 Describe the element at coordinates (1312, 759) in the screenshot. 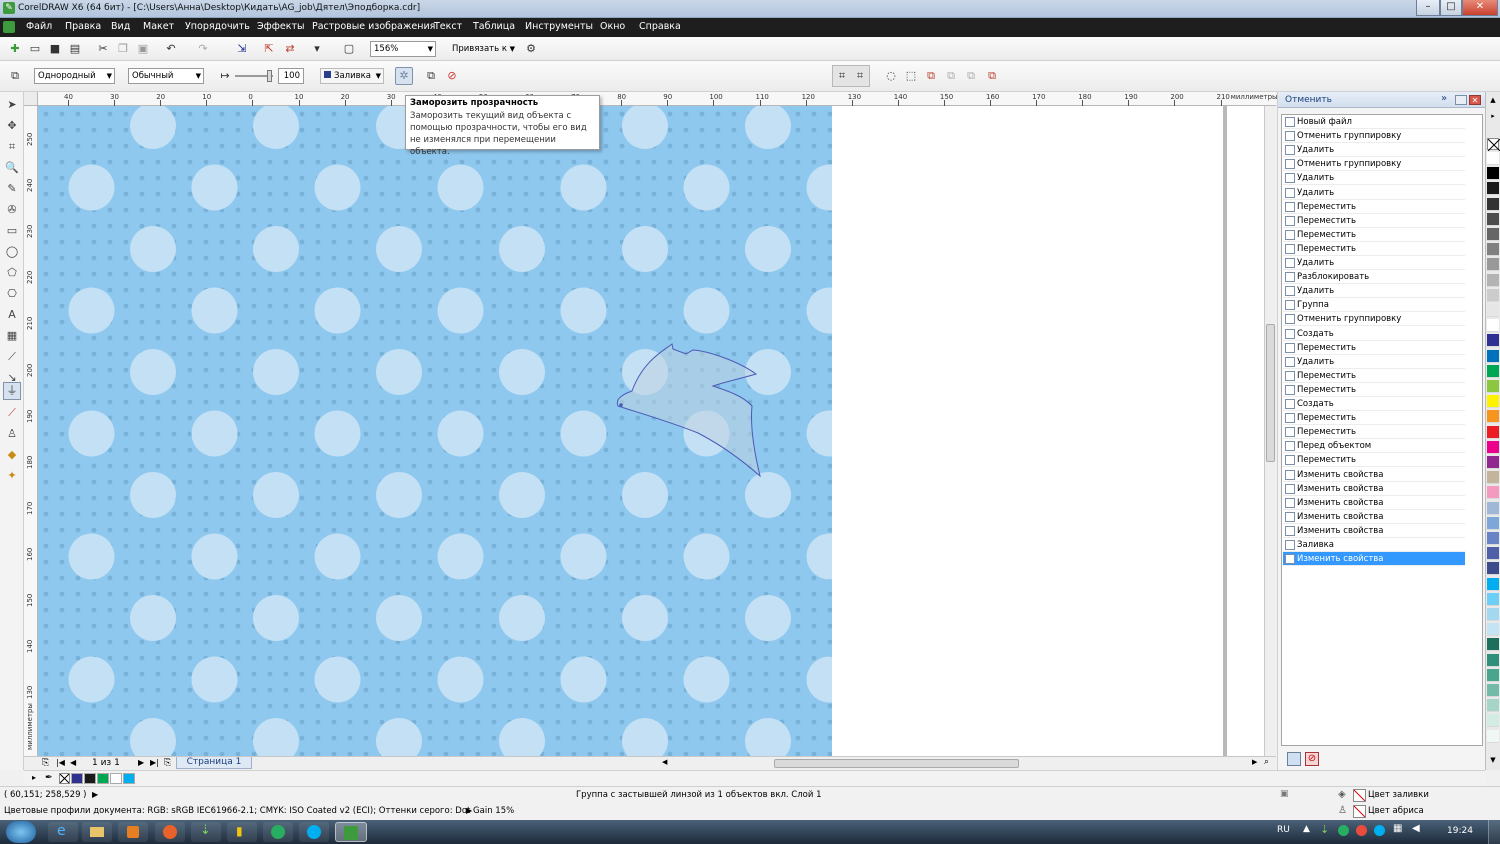

I see `clear-undo-list-icon: ⊘` at that location.